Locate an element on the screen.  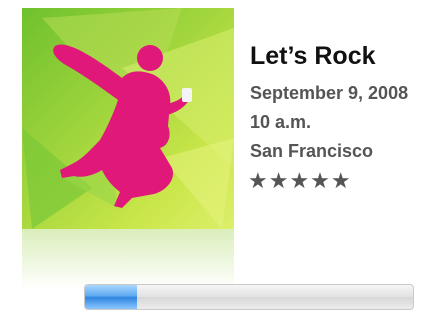
music-player-icon is located at coordinates (187, 95).